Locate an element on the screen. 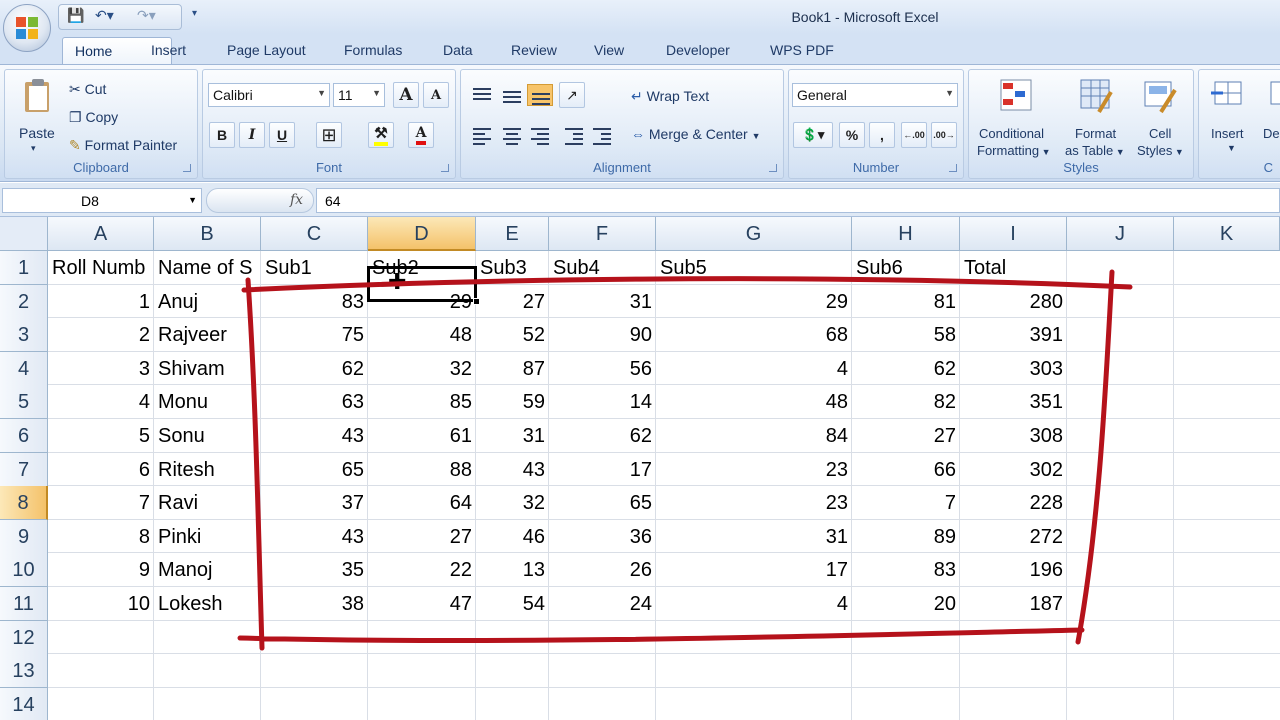 Image resolution: width=1280 pixels, height=720 pixels. cell-H9: 89 is located at coordinates (906, 537).